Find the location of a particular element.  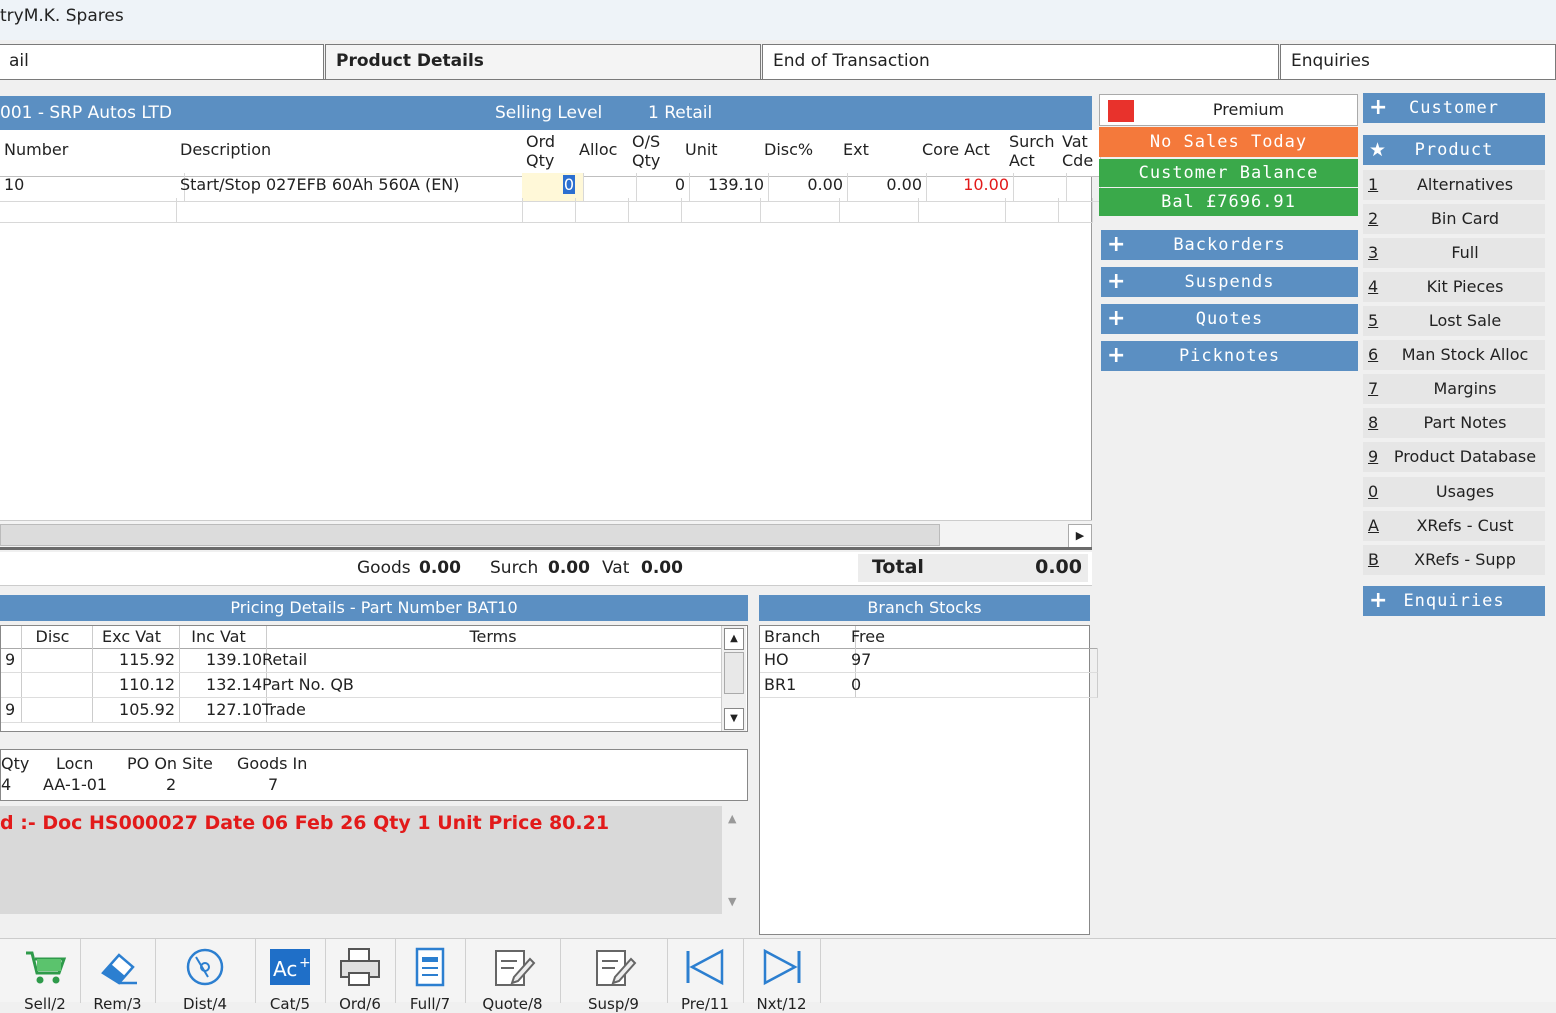

suspend-label: Susp/9 is located at coordinates (613, 1004).